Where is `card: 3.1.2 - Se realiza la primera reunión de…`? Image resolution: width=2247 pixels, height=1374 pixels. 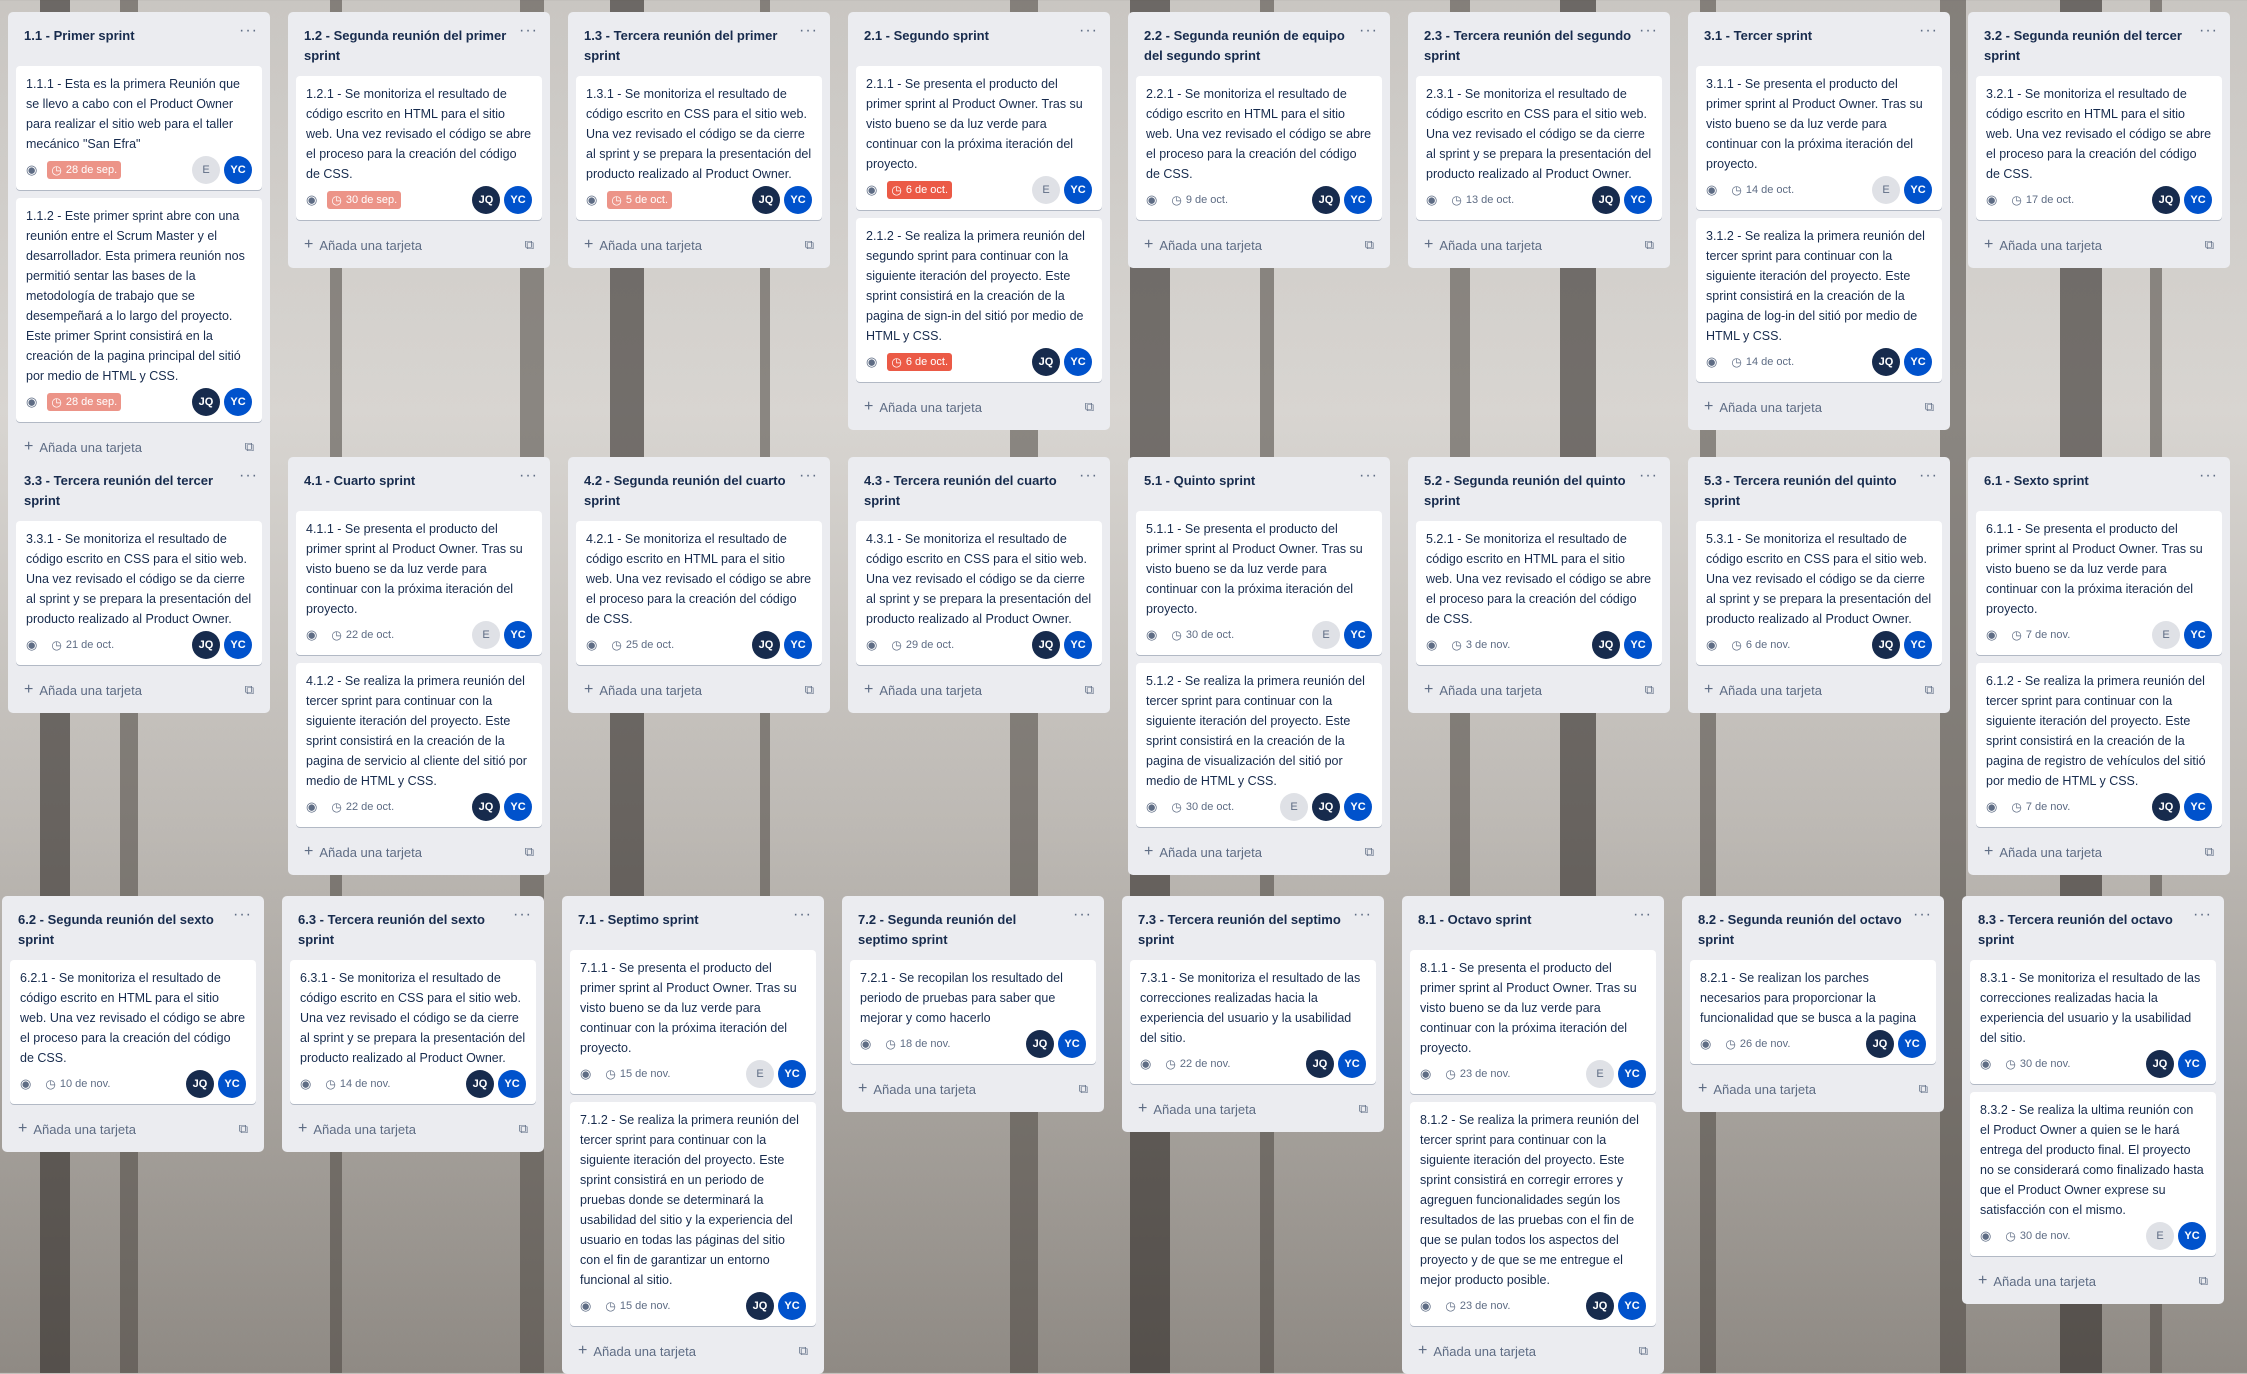
card: 3.1.2 - Se realiza la primera reunión de… is located at coordinates (1819, 300).